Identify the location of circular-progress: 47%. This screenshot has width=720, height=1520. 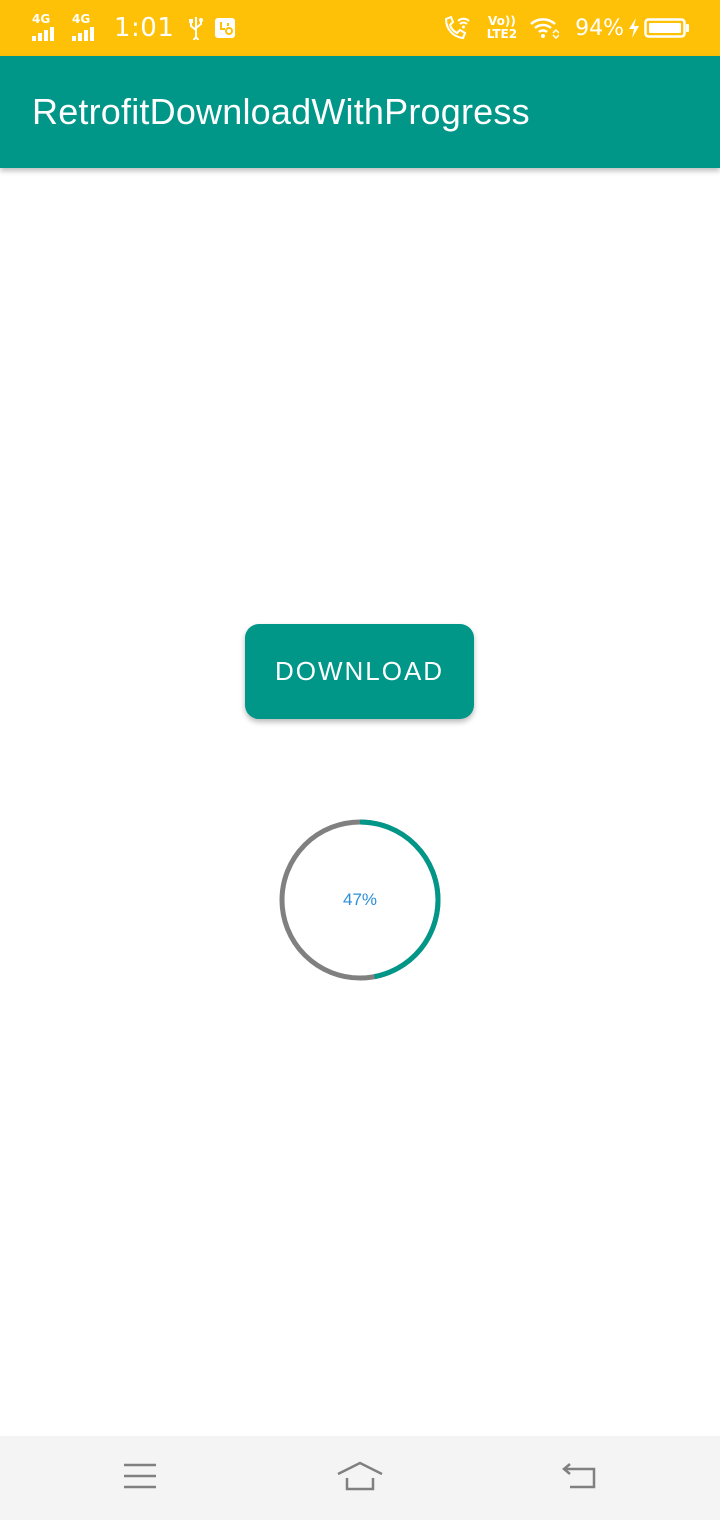
(360, 900).